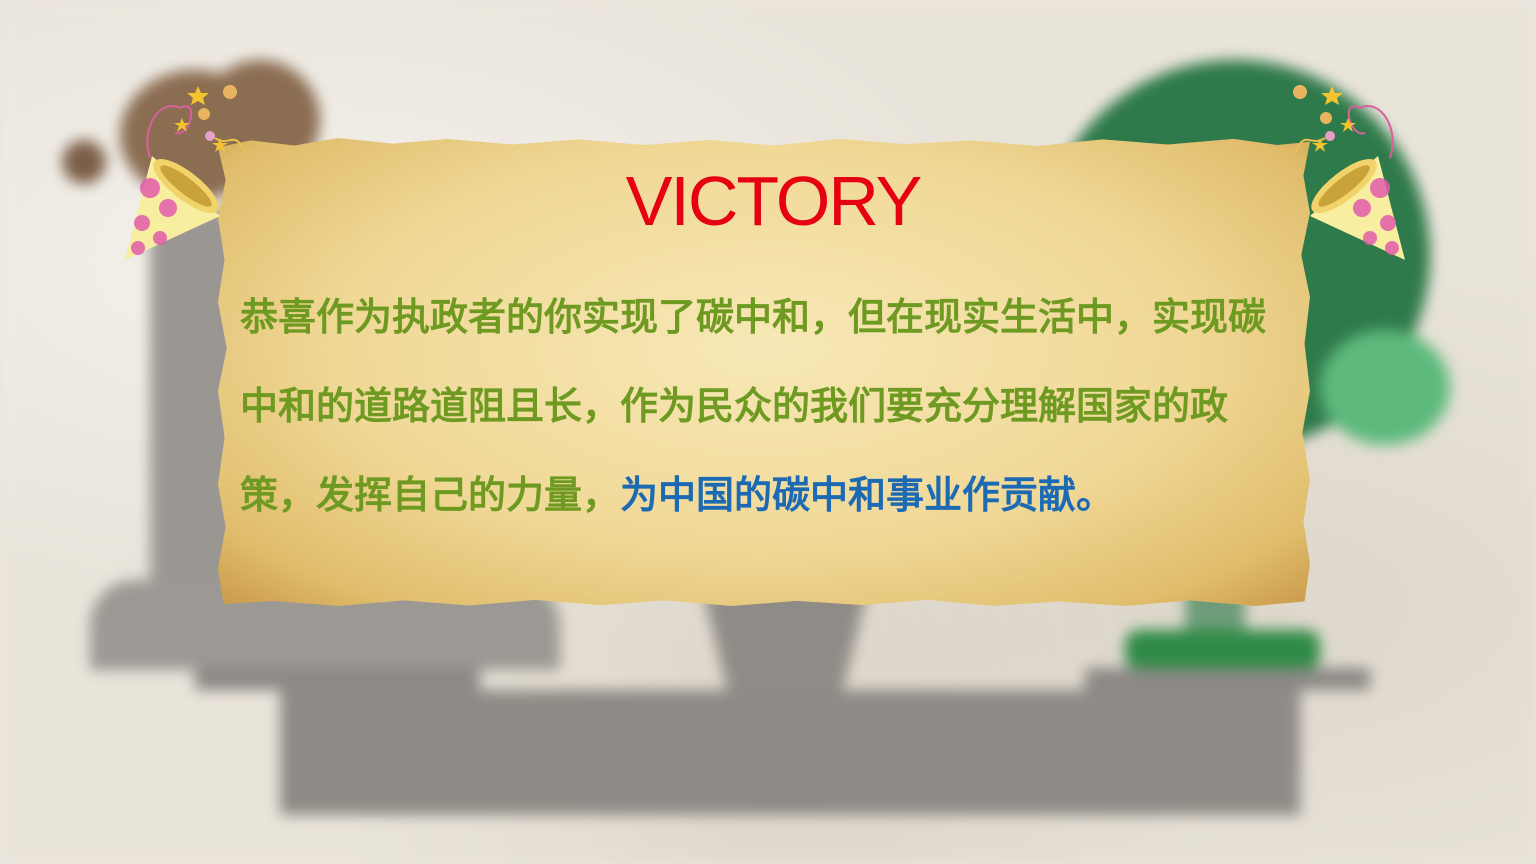  Describe the element at coordinates (1385, 387) in the screenshot. I see `tree-canopy-small` at that location.